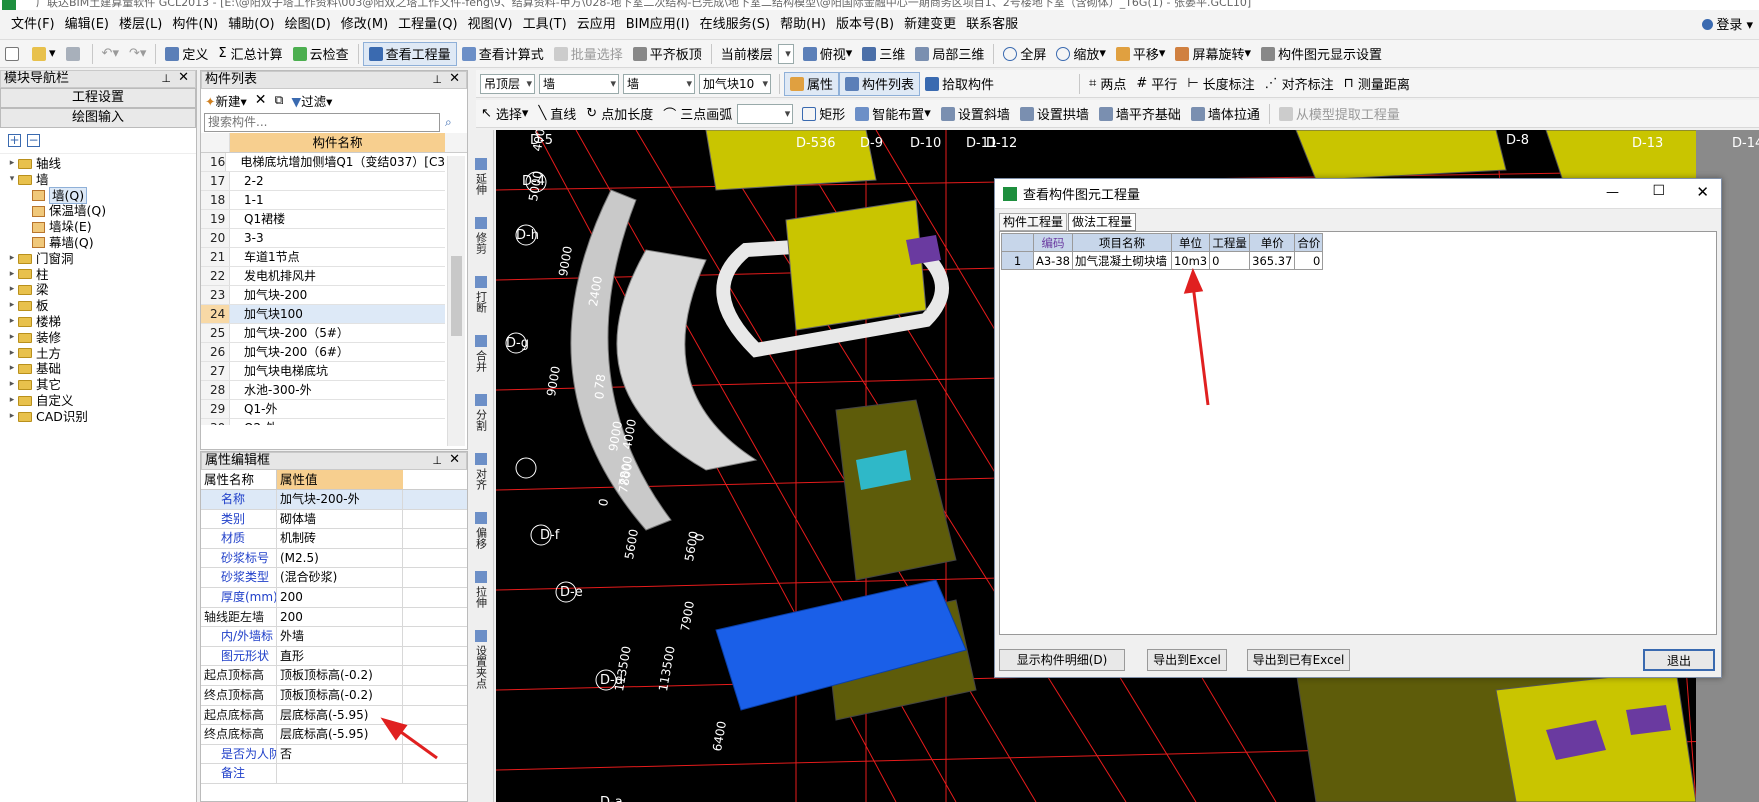  What do you see at coordinates (323, 219) in the screenshot?
I see `list-item: 19 Q1裙楼` at bounding box center [323, 219].